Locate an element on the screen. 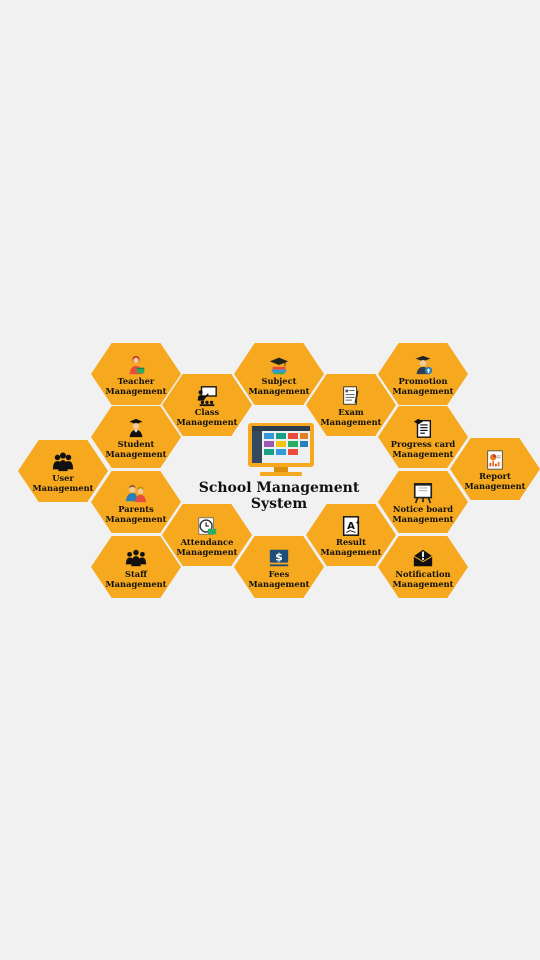  hex-result-management: A + Result Management is located at coordinates (351, 535).